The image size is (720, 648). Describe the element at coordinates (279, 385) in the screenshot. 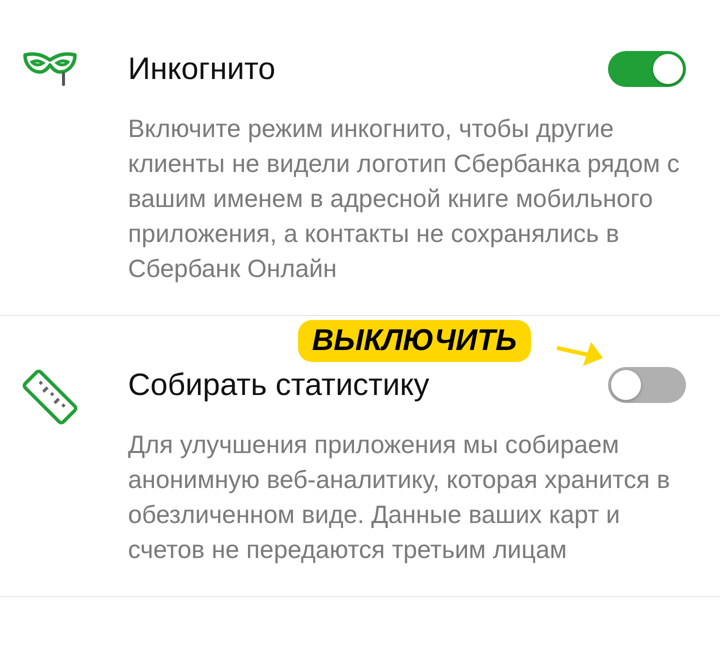

I see `setting-title: Собирать статистику` at that location.